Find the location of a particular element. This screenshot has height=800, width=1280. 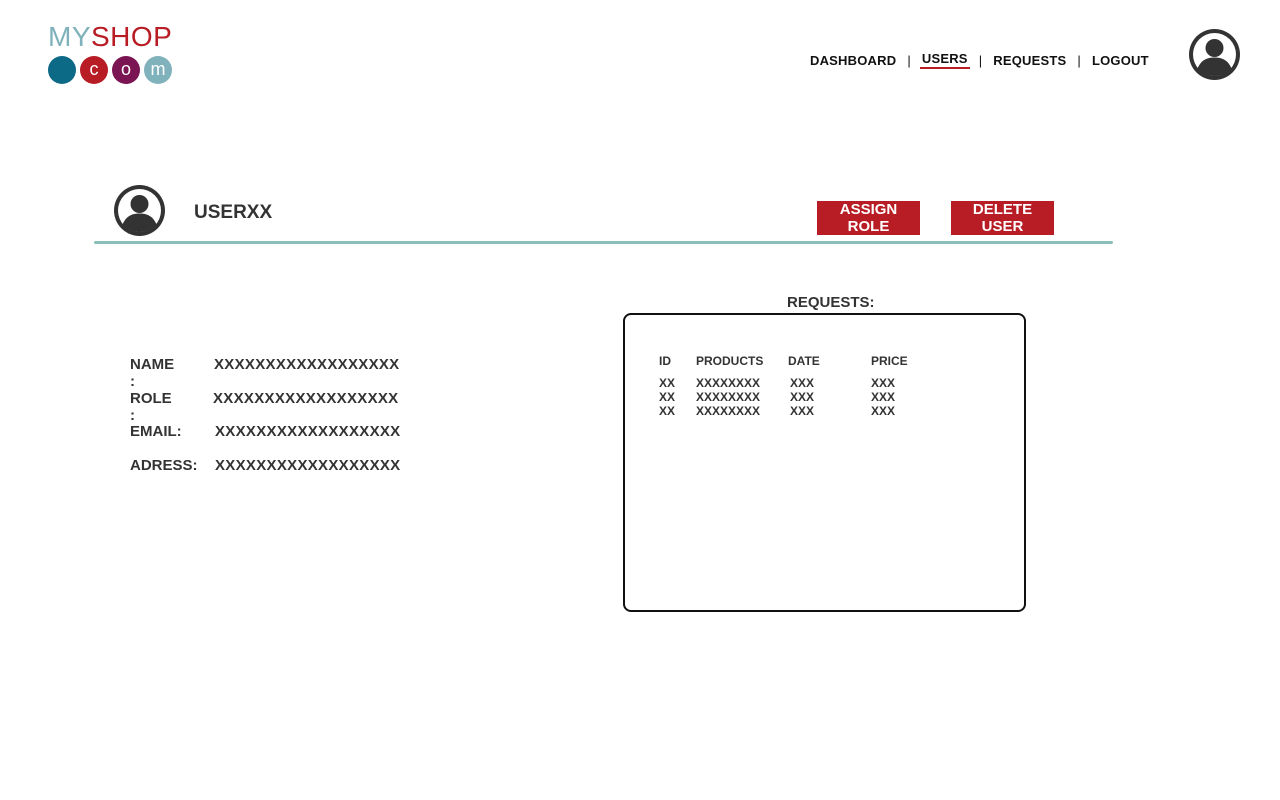

top-nav: DASHBOARD | USERS | REQUESTS | LOGOUT is located at coordinates (979, 60).